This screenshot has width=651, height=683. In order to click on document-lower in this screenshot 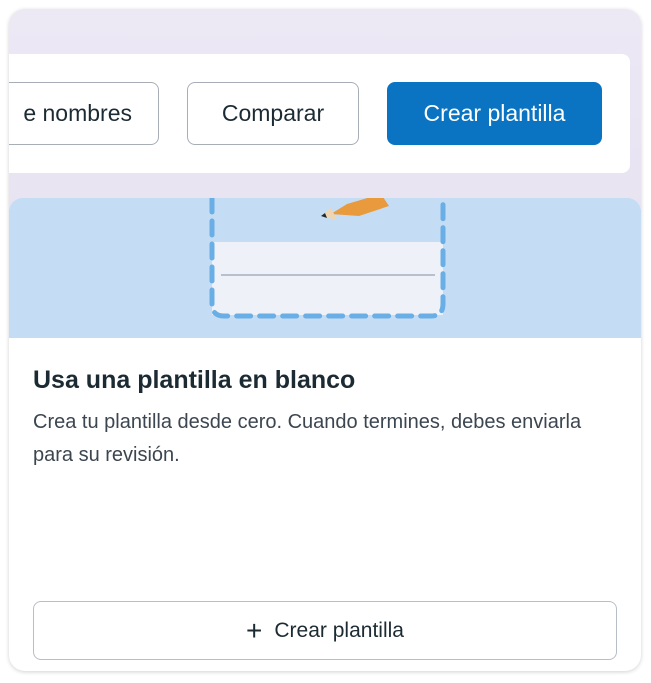, I will do `click(327, 278)`.